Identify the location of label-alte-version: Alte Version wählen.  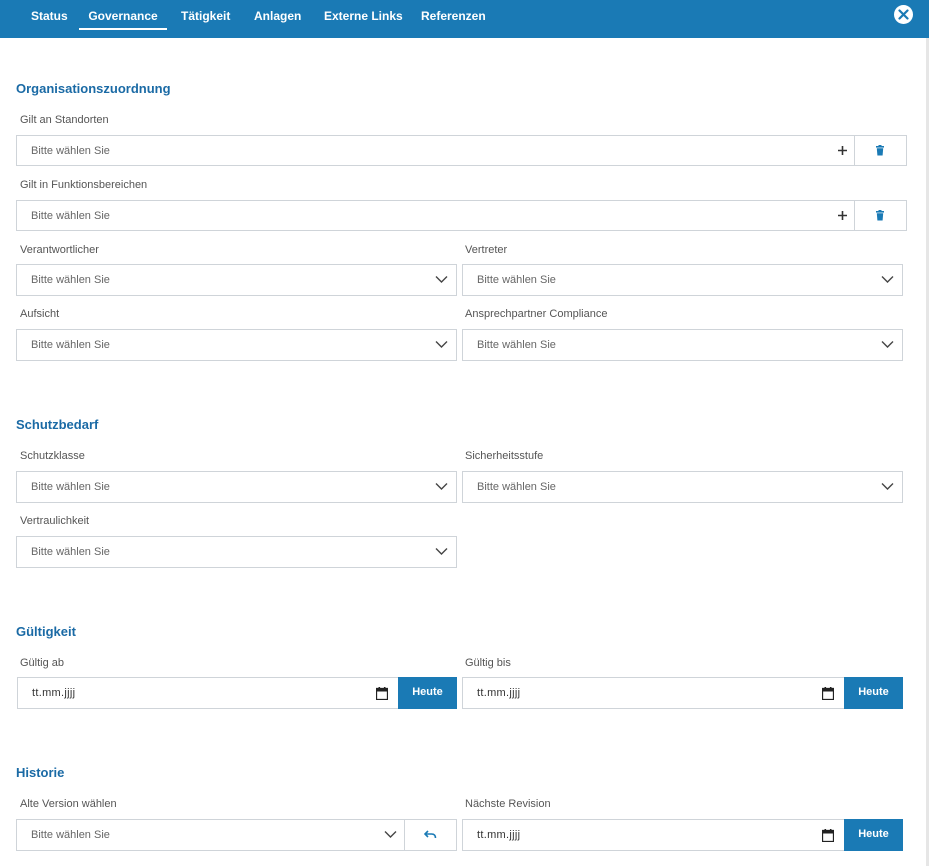
(68, 804).